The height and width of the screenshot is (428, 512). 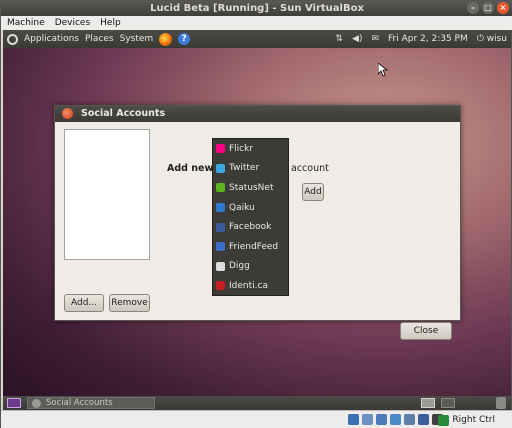 I want to click on dropdown-item-qaiku: Qaiku, so click(x=250, y=208).